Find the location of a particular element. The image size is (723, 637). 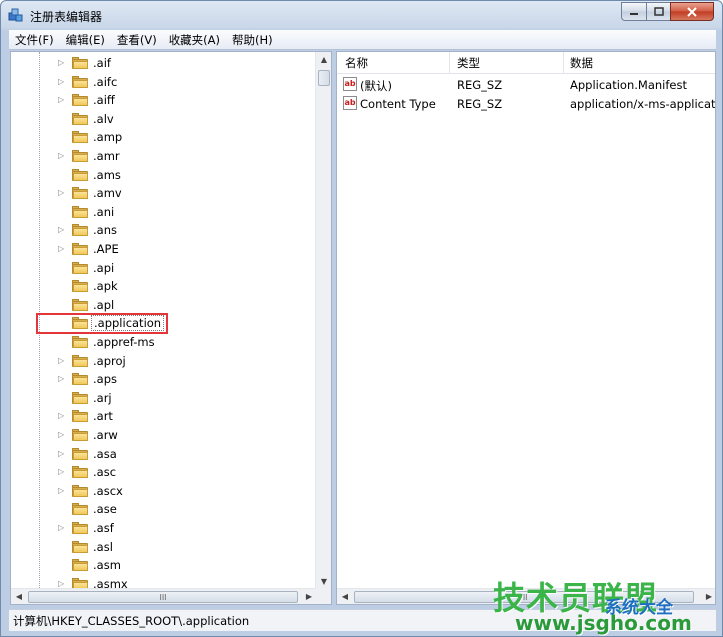

column-name-header: 名称 is located at coordinates (356, 63).